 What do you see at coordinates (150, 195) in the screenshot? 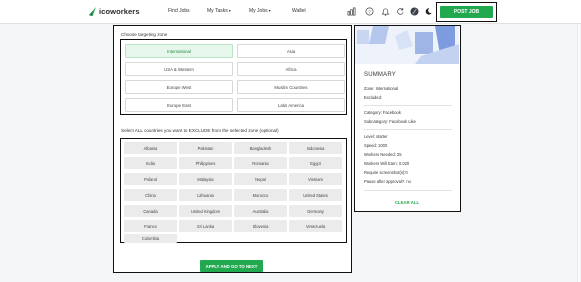
I see `country-chip: China` at bounding box center [150, 195].